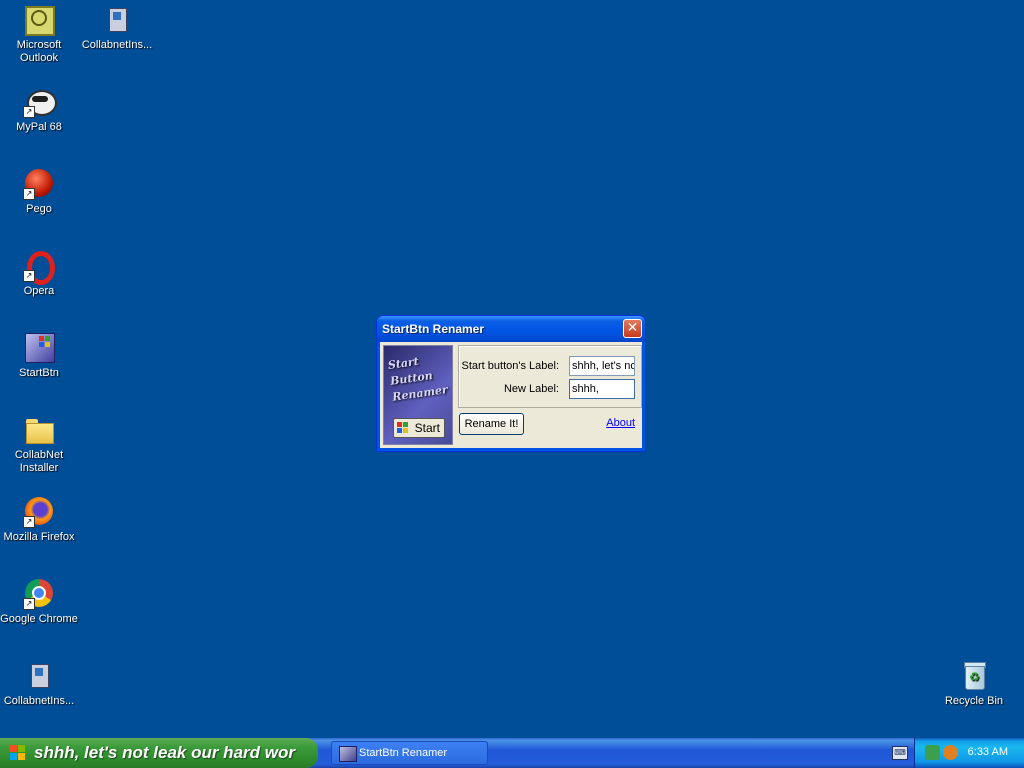 This screenshot has width=1024, height=768. What do you see at coordinates (988, 752) in the screenshot?
I see `clock: 6:33 AM` at bounding box center [988, 752].